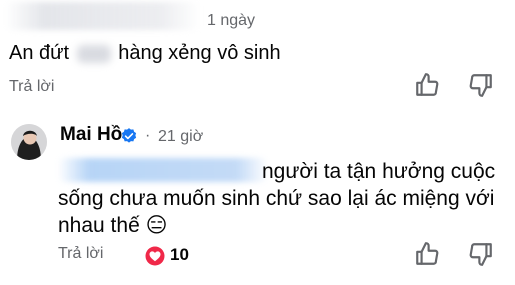  What do you see at coordinates (39, 53) in the screenshot?
I see `comment-text-part1: An đứt` at bounding box center [39, 53].